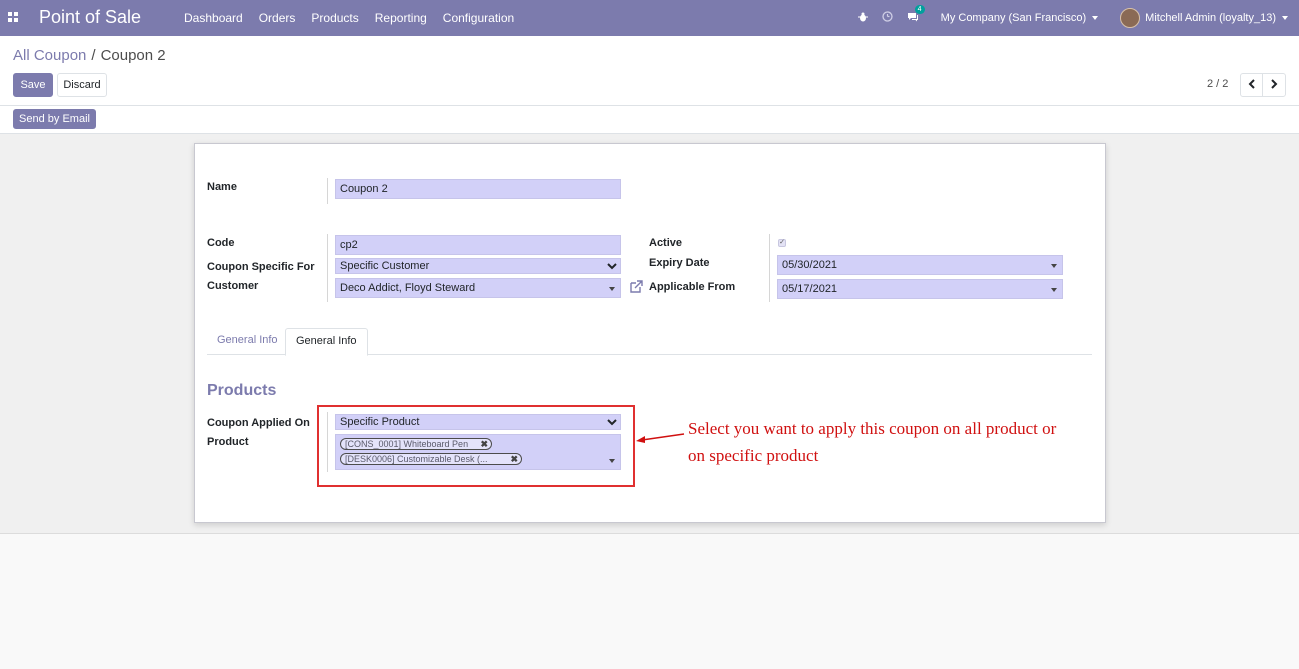  Describe the element at coordinates (233, 286) in the screenshot. I see `customer-label: Customer` at that location.